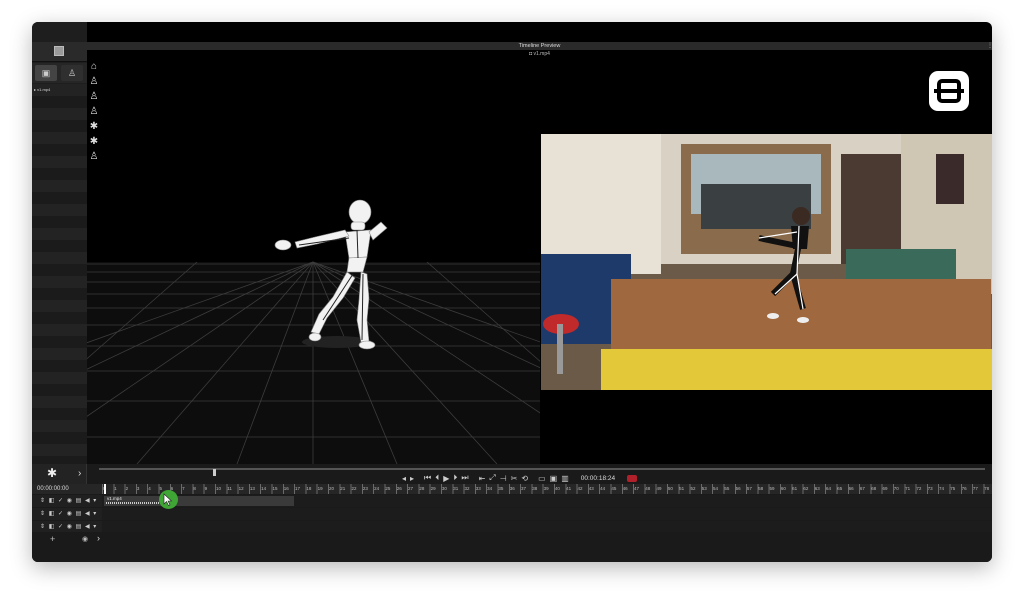 The height and width of the screenshot is (604, 1024). What do you see at coordinates (94, 97) in the screenshot?
I see `figure-side-icon: ♙` at bounding box center [94, 97].